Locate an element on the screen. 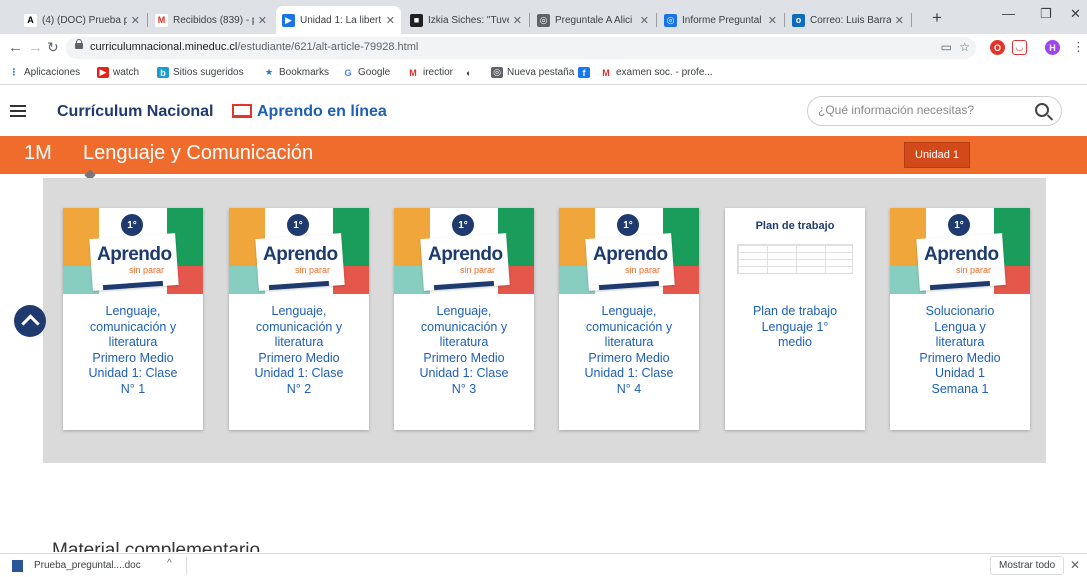  chevron-up-icon: ^ is located at coordinates (169, 563).